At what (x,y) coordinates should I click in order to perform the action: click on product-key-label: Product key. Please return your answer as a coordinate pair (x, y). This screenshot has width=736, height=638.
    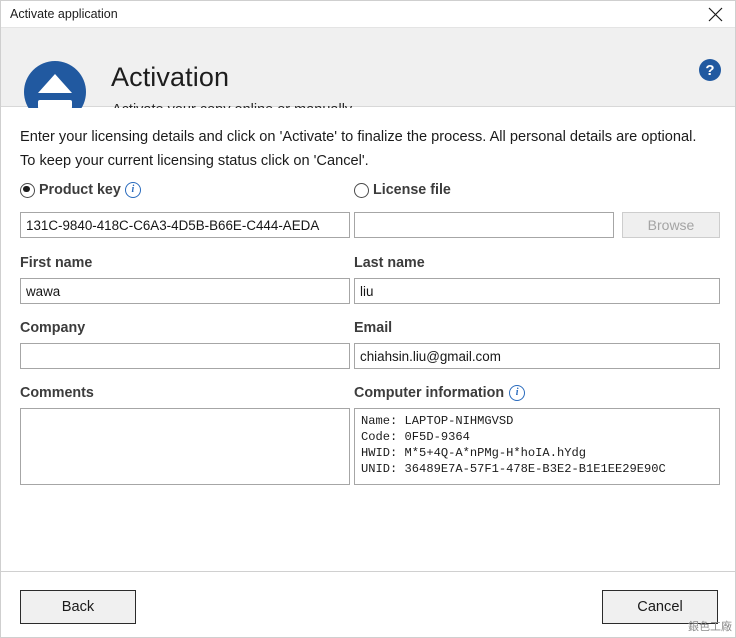
    Looking at the image, I should click on (80, 190).